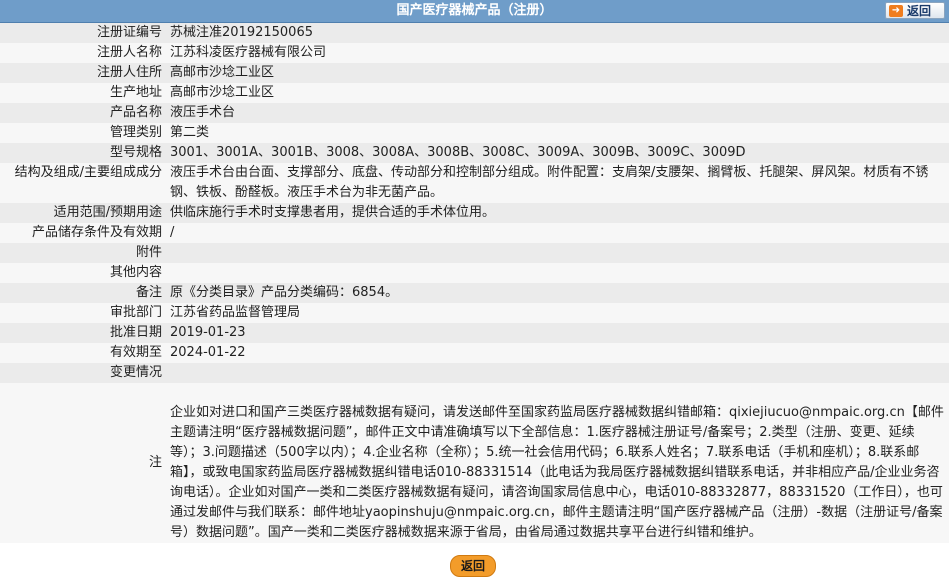 The height and width of the screenshot is (577, 949). Describe the element at coordinates (84, 53) in the screenshot. I see `field-label: 注册人名称` at that location.